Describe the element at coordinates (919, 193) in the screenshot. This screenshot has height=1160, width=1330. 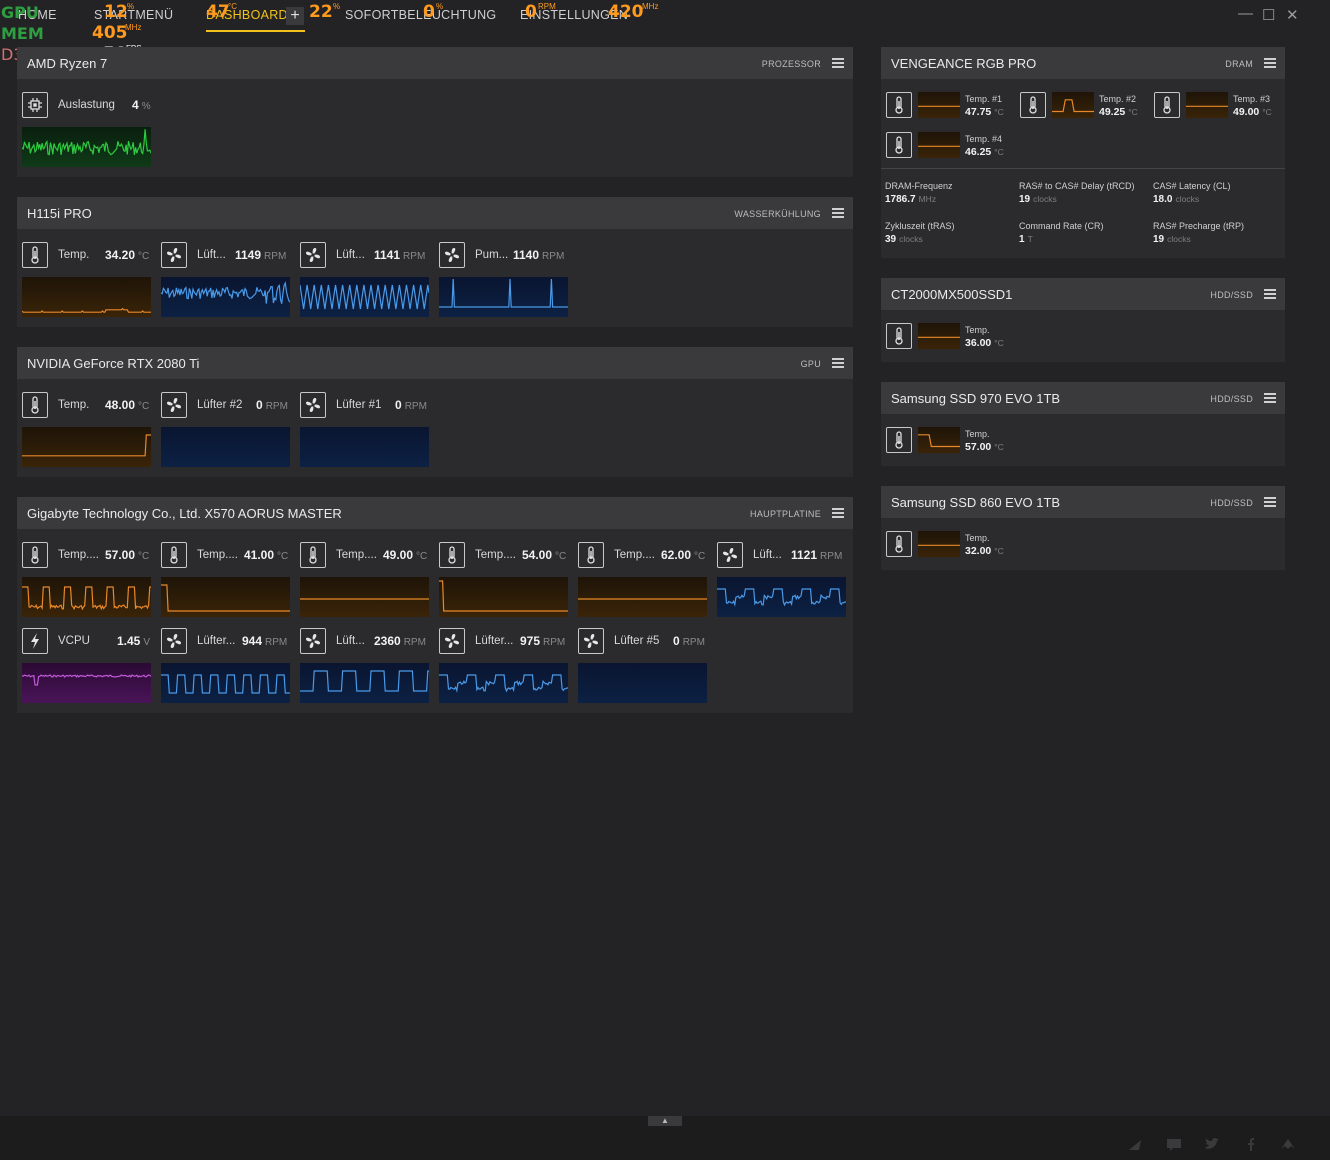
I see `dram-spec: DRAM-Frequenz 1786.7 MHz` at that location.